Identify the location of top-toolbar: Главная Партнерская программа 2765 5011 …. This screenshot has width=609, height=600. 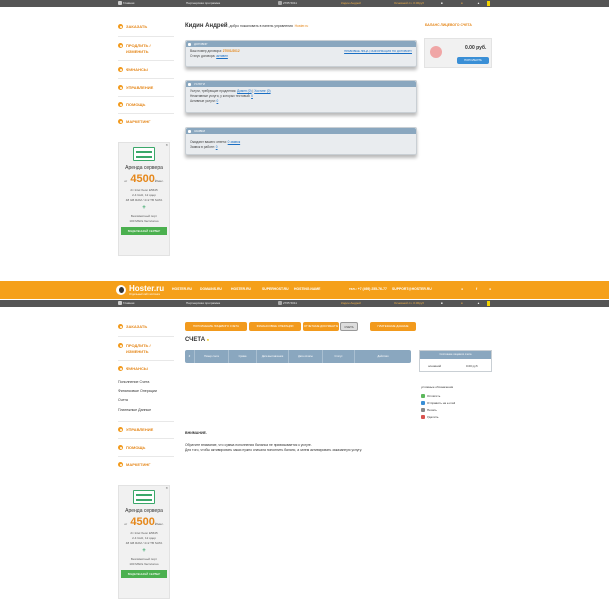
(304, 3).